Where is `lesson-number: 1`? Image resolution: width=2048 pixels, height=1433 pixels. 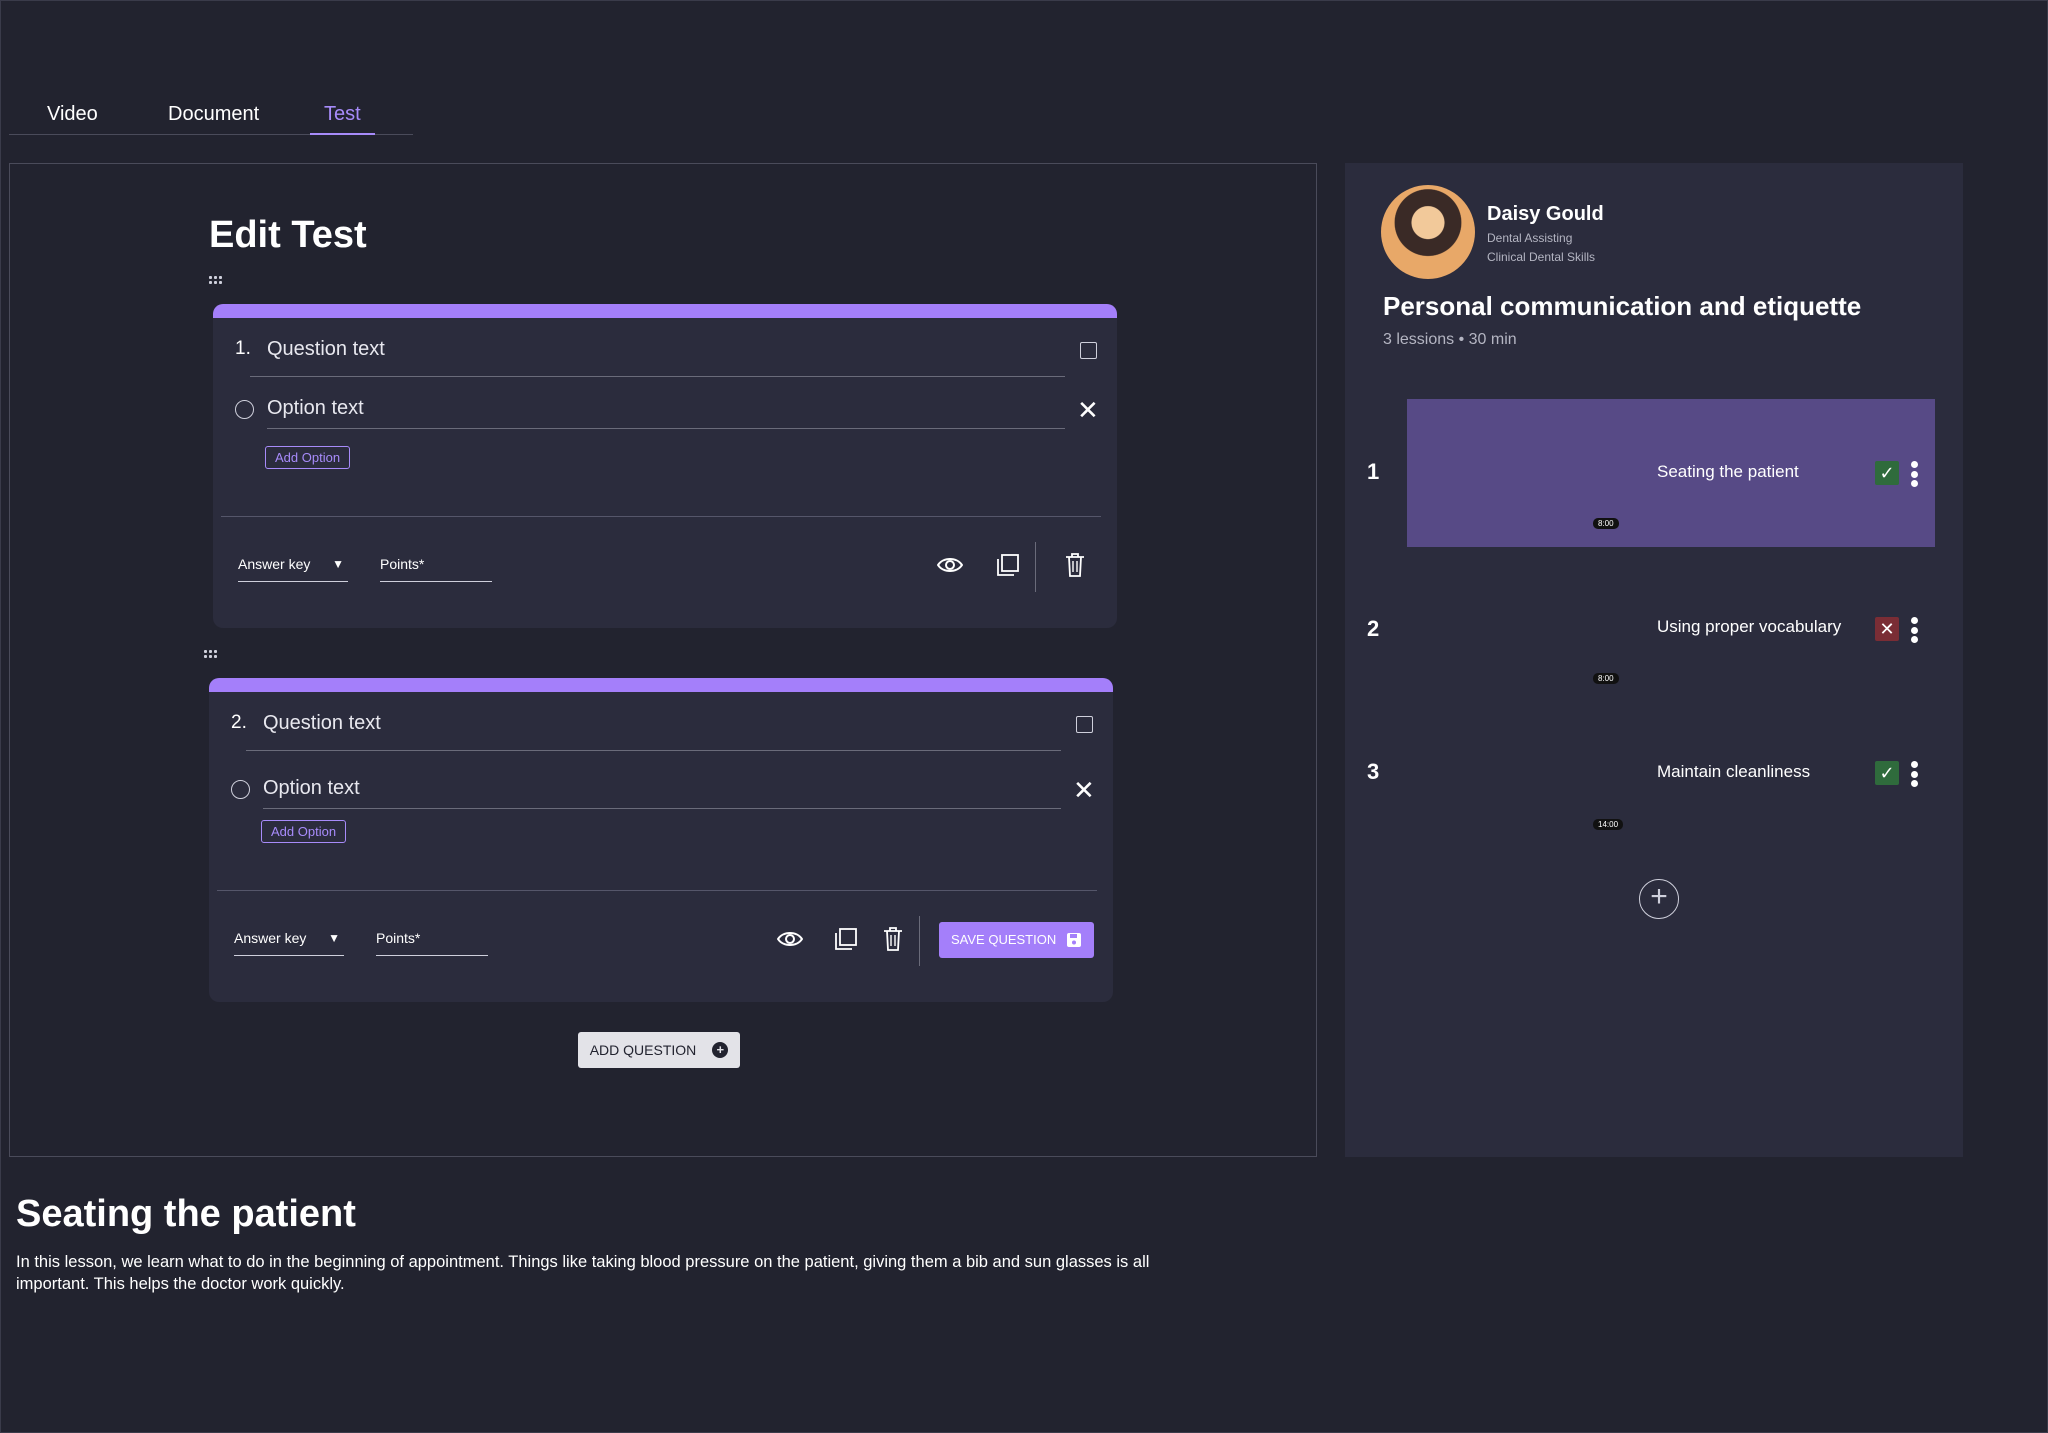
lesson-number: 1 is located at coordinates (1373, 471).